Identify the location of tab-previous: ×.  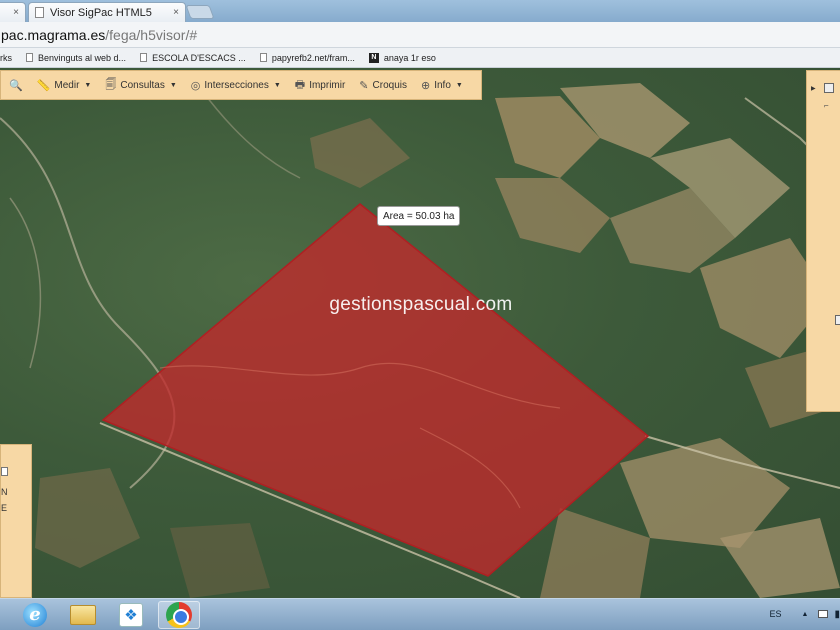
(13, 12).